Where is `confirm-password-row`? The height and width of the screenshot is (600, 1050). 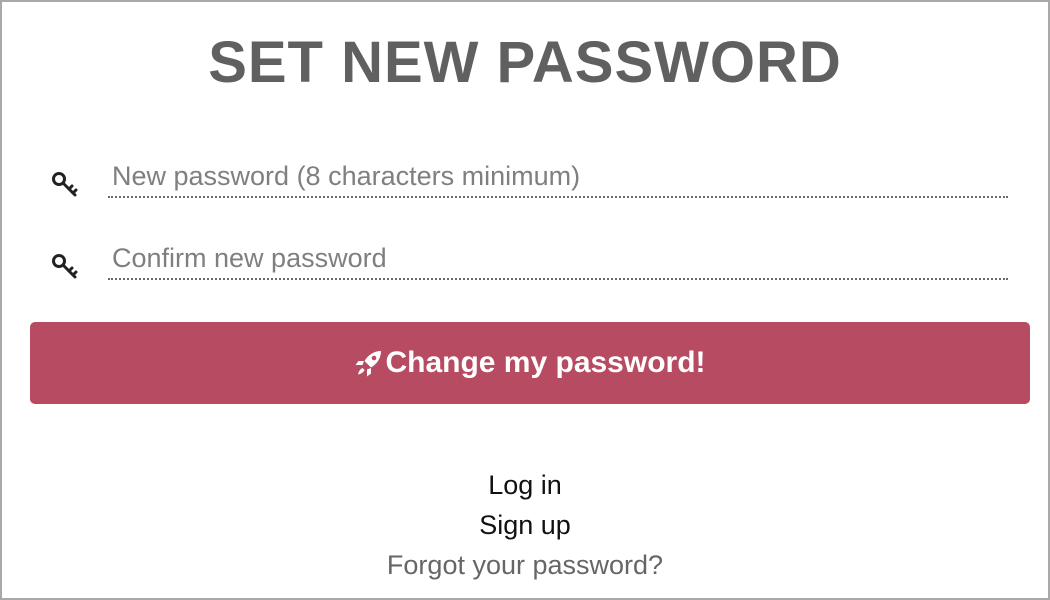 confirm-password-row is located at coordinates (529, 260).